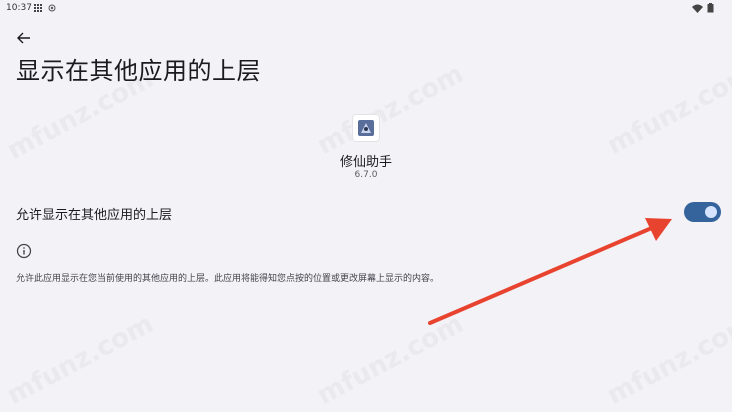 This screenshot has height=412, width=732. I want to click on arrow-back-icon, so click(23, 38).